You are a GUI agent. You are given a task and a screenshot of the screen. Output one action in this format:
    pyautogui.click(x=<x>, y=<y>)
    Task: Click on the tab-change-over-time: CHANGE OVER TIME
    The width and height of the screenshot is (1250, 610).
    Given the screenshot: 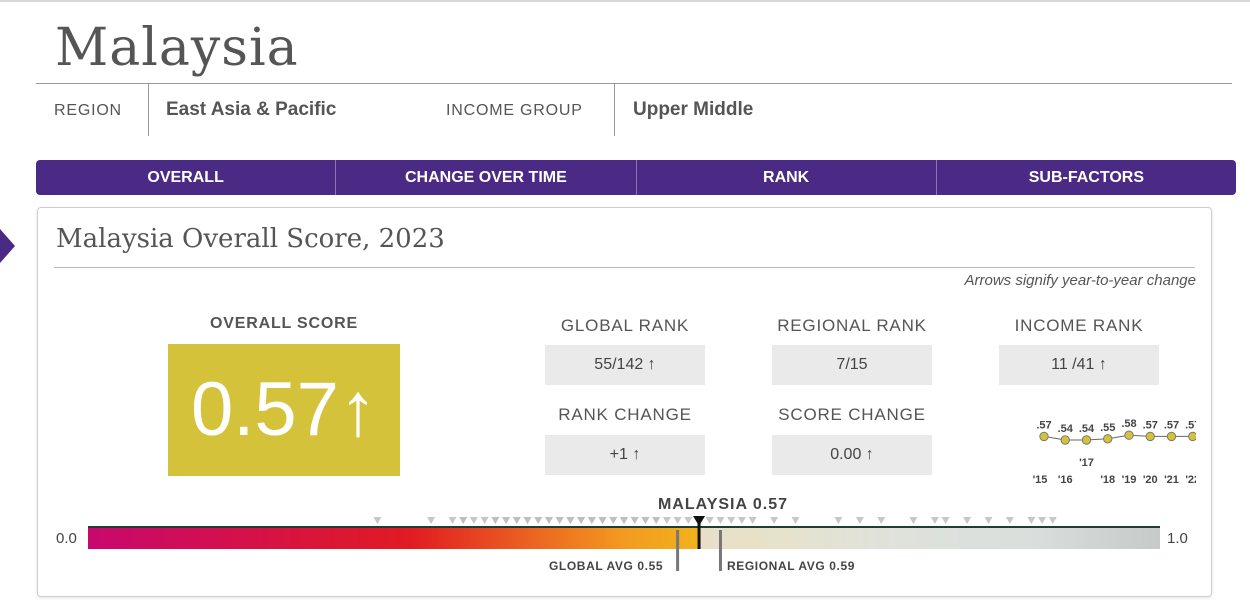 What is the action you would take?
    pyautogui.click(x=485, y=177)
    